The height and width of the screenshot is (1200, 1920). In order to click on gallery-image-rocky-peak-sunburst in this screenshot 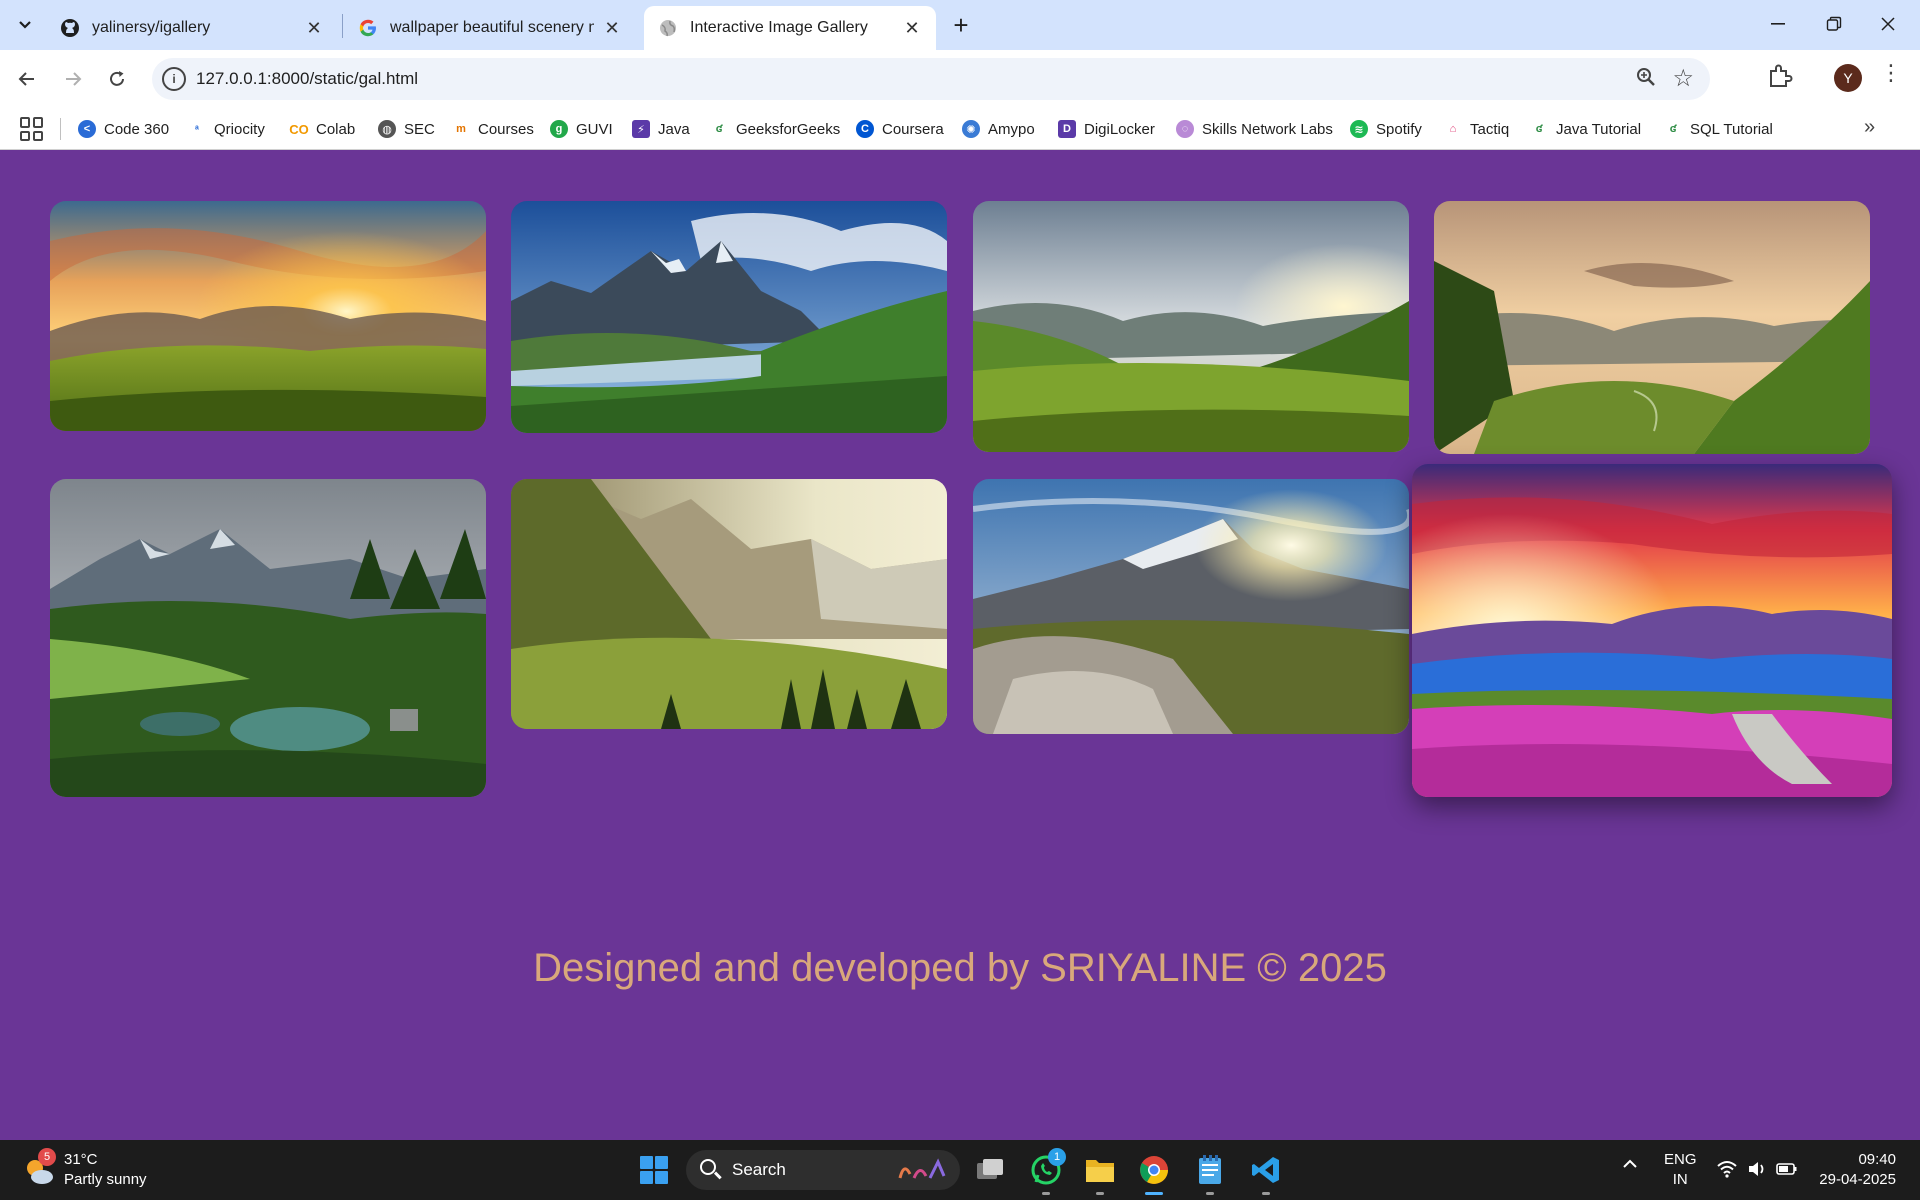, I will do `click(1191, 606)`.